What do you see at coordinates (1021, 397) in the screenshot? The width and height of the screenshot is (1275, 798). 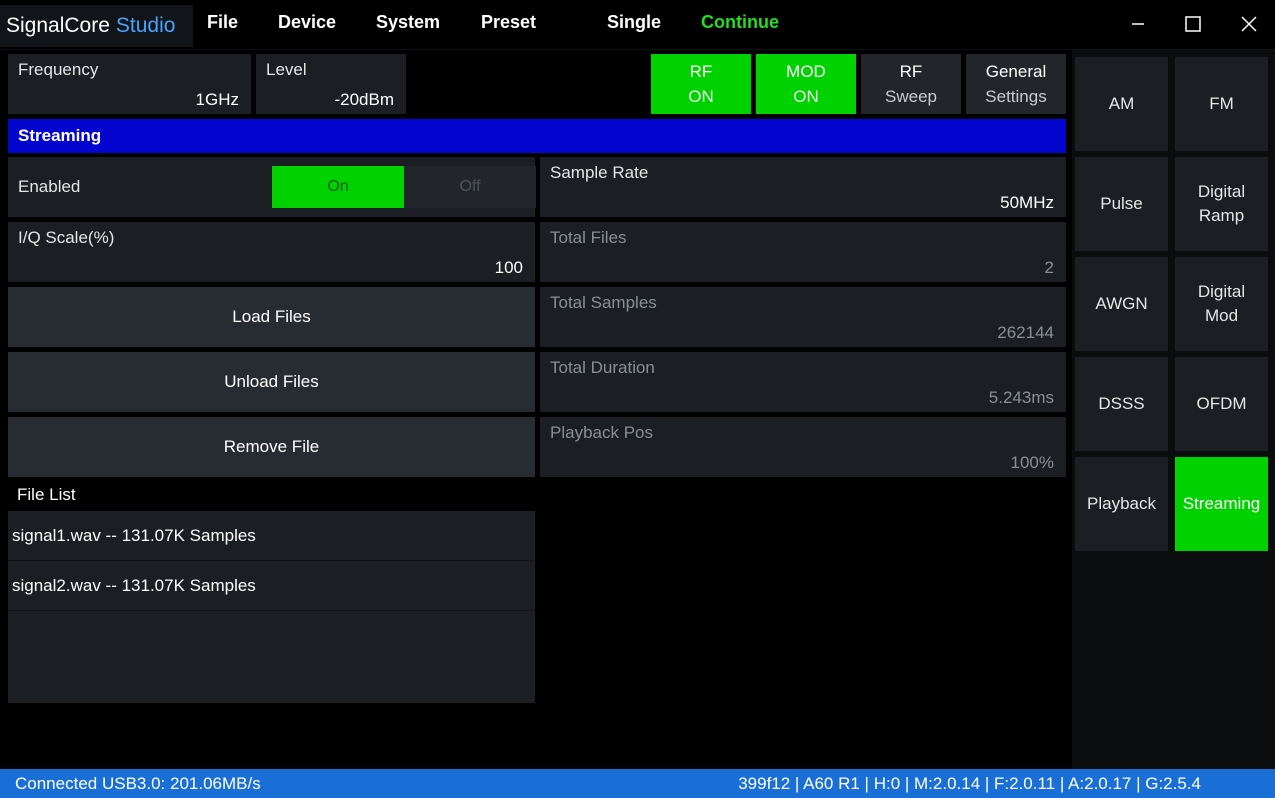 I see `total-duration-value: 5.243ms` at bounding box center [1021, 397].